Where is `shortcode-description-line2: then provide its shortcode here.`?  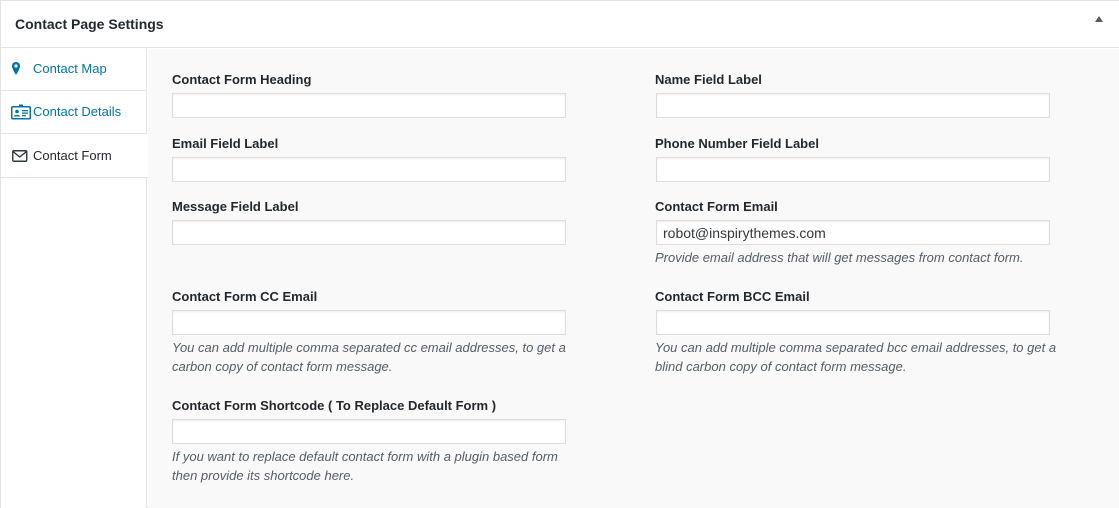 shortcode-description-line2: then provide its shortcode here. is located at coordinates (263, 475).